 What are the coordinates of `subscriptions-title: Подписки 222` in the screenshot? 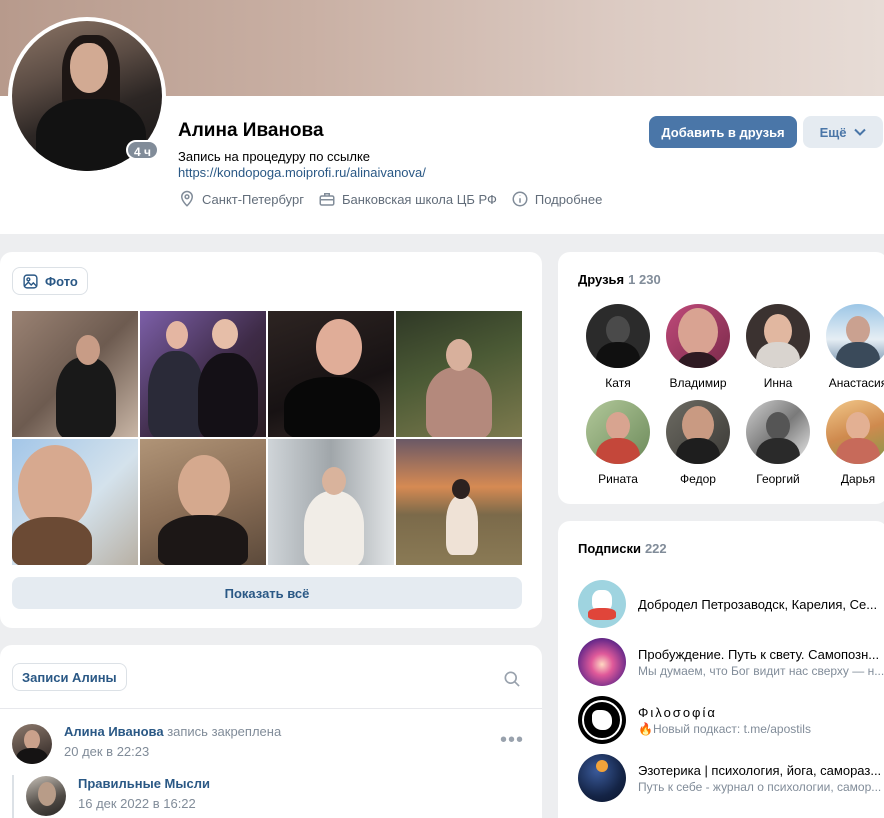 It's located at (622, 548).